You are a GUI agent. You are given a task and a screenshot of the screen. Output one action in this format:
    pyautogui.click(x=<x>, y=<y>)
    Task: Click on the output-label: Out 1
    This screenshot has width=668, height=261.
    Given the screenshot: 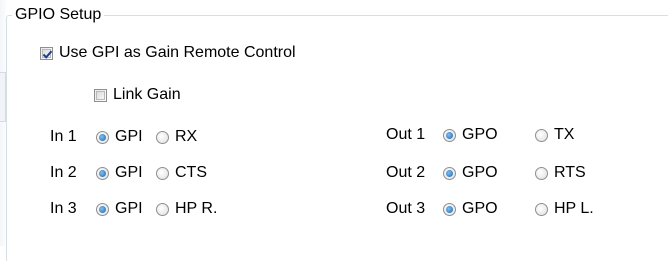 What is the action you would take?
    pyautogui.click(x=406, y=134)
    